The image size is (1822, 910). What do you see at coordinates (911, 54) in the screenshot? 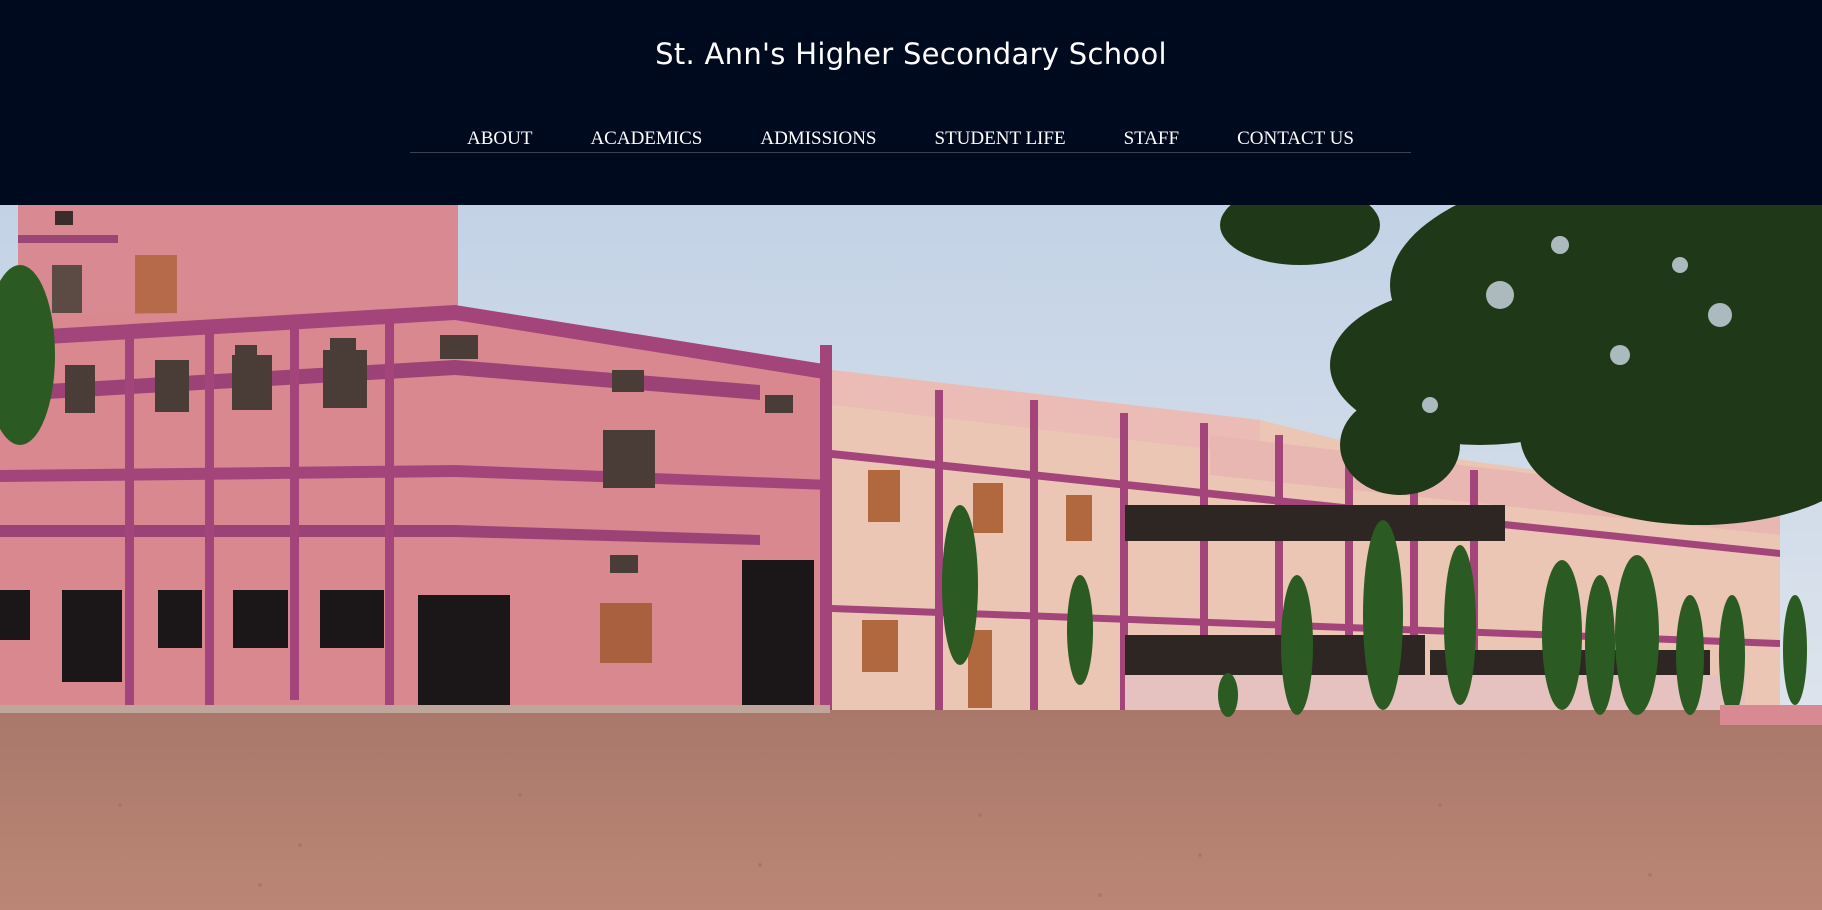
I see `site-title: St. Ann's Higher Secondary School` at bounding box center [911, 54].